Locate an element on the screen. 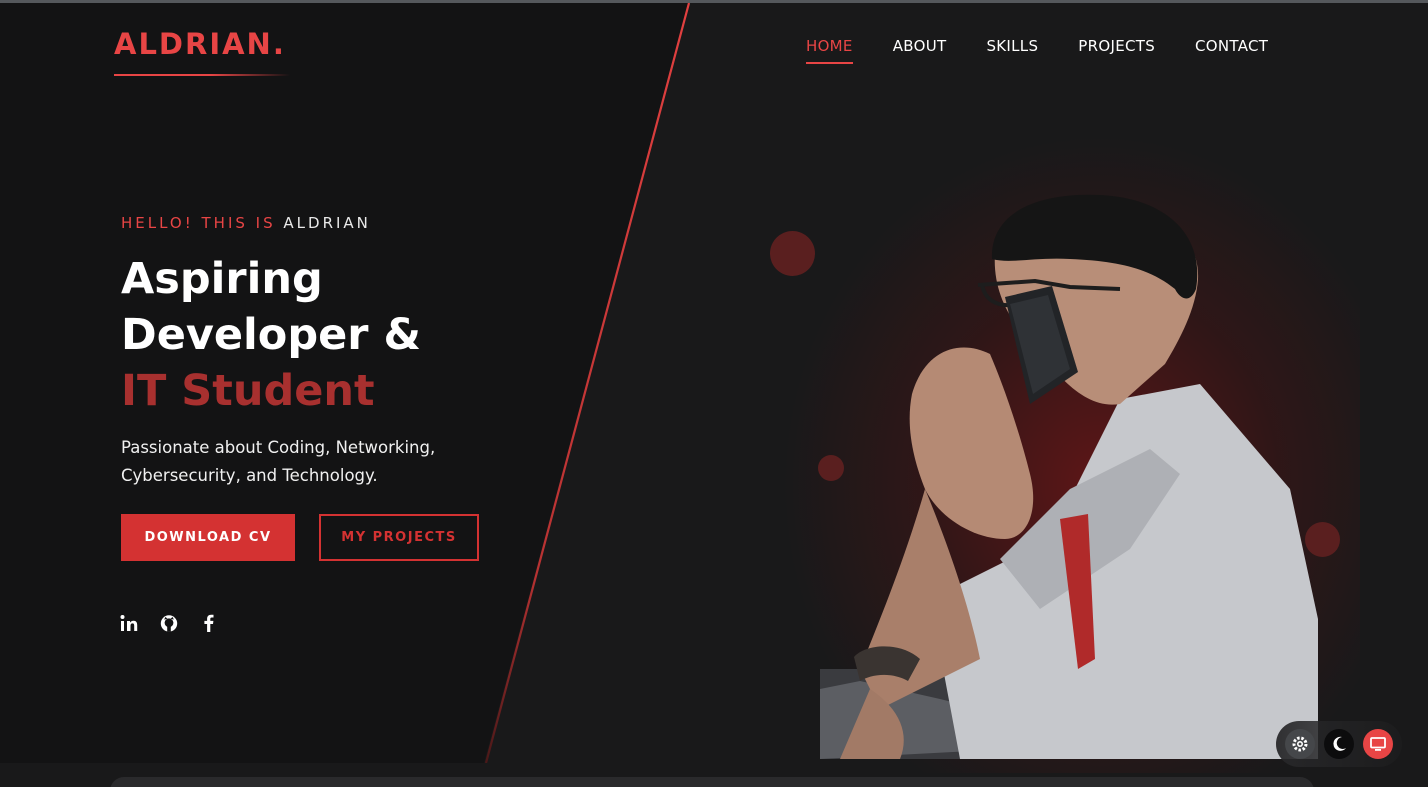 The image size is (1428, 787). theme-switcher is located at coordinates (1339, 744).